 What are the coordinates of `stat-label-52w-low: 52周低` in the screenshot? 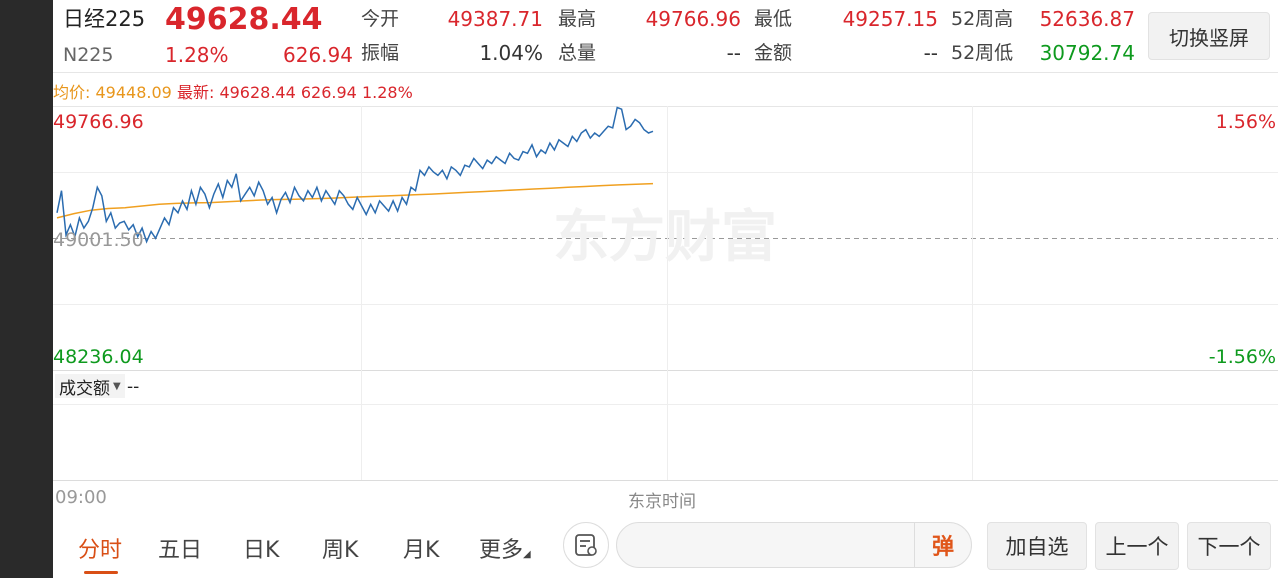 It's located at (982, 53).